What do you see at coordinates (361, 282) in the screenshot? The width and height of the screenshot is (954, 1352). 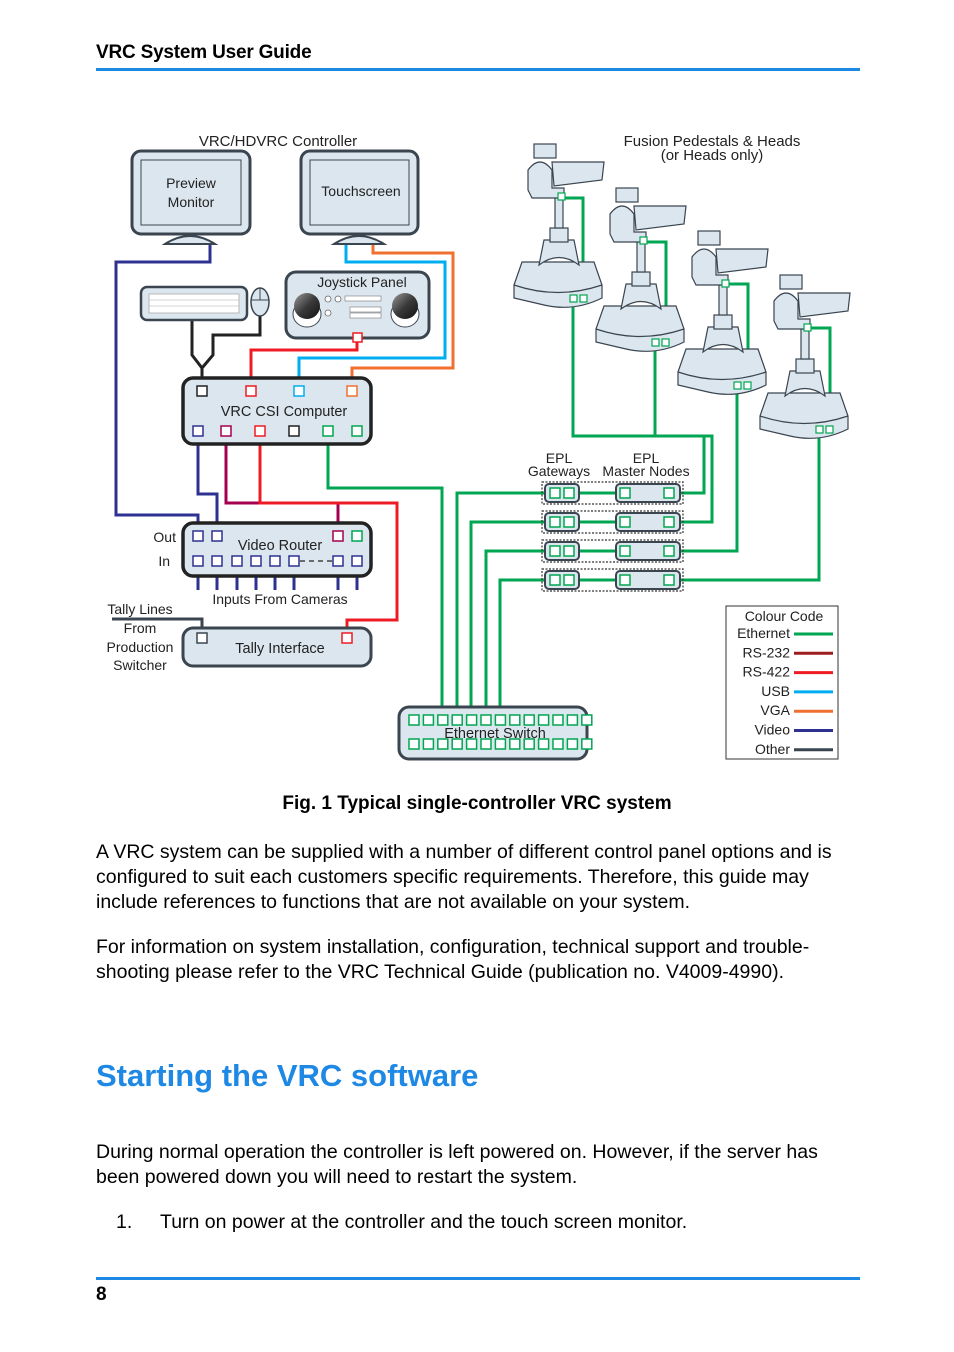 I see `joystick-panel-label: Joystick Panel` at bounding box center [361, 282].